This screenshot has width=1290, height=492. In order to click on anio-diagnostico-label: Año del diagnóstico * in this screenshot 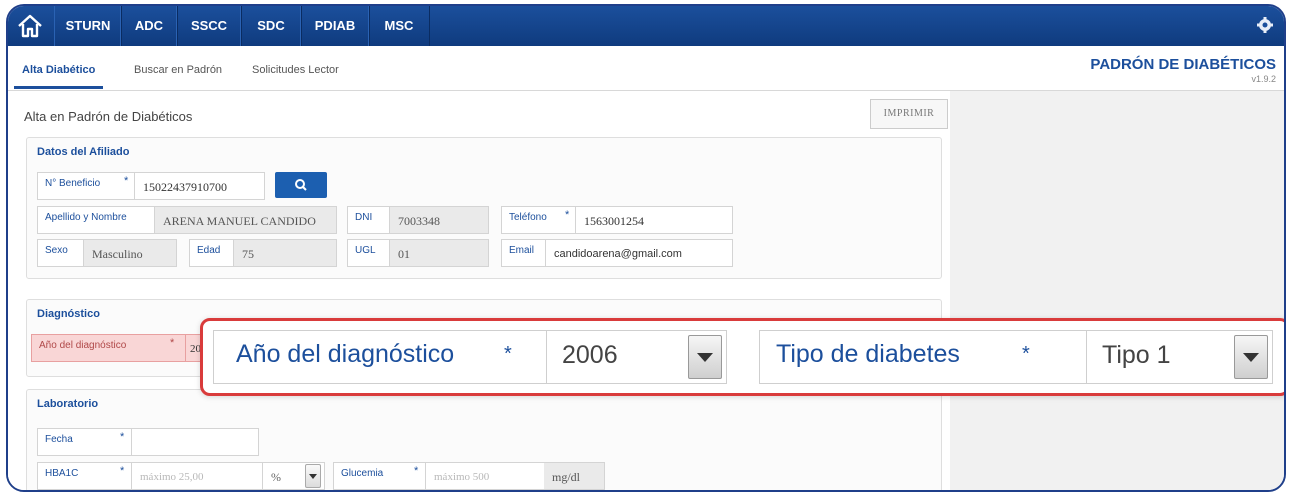, I will do `click(109, 348)`.